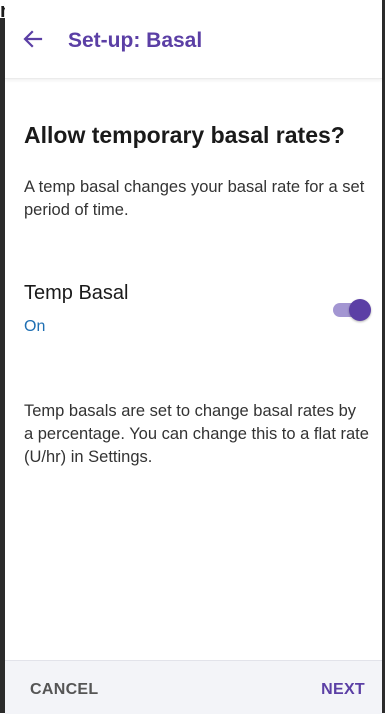 The width and height of the screenshot is (385, 714). What do you see at coordinates (199, 311) in the screenshot?
I see `temp-basal-toggle-row: Temp Basal On` at bounding box center [199, 311].